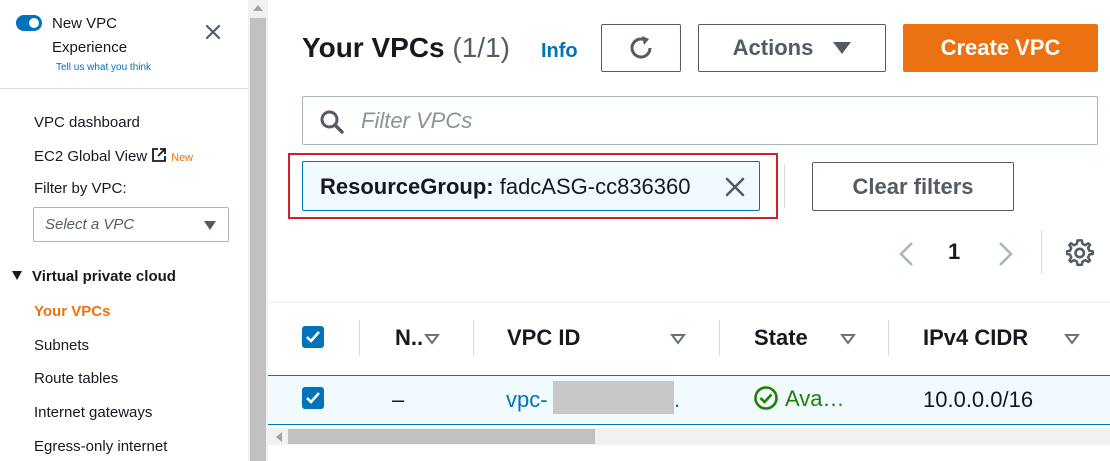 The width and height of the screenshot is (1110, 461). I want to click on filter-token-text: ResourceGroup: fadcASG-cc836360, so click(505, 187).